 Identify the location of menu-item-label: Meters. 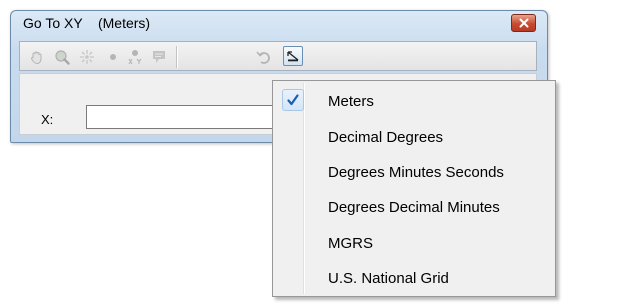
(351, 101).